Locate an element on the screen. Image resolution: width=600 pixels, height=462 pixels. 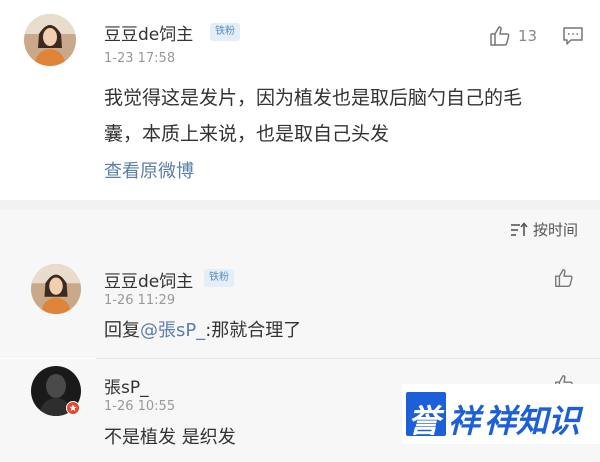
like-button: 13 is located at coordinates (512, 36).